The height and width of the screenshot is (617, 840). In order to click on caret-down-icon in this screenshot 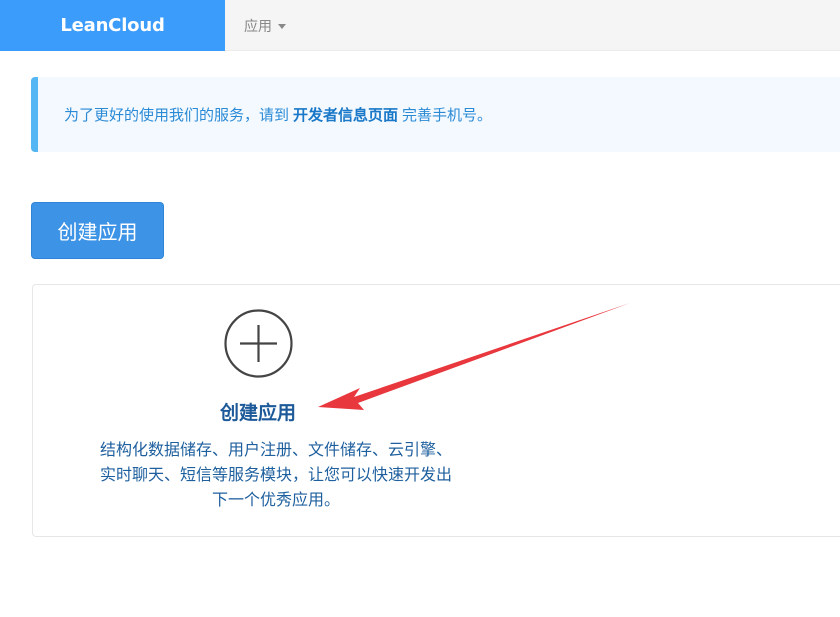, I will do `click(282, 26)`.